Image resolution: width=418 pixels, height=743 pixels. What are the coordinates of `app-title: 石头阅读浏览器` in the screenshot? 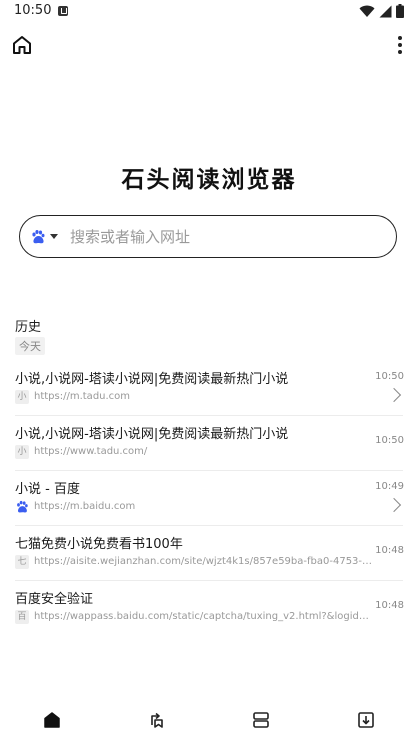 It's located at (209, 180).